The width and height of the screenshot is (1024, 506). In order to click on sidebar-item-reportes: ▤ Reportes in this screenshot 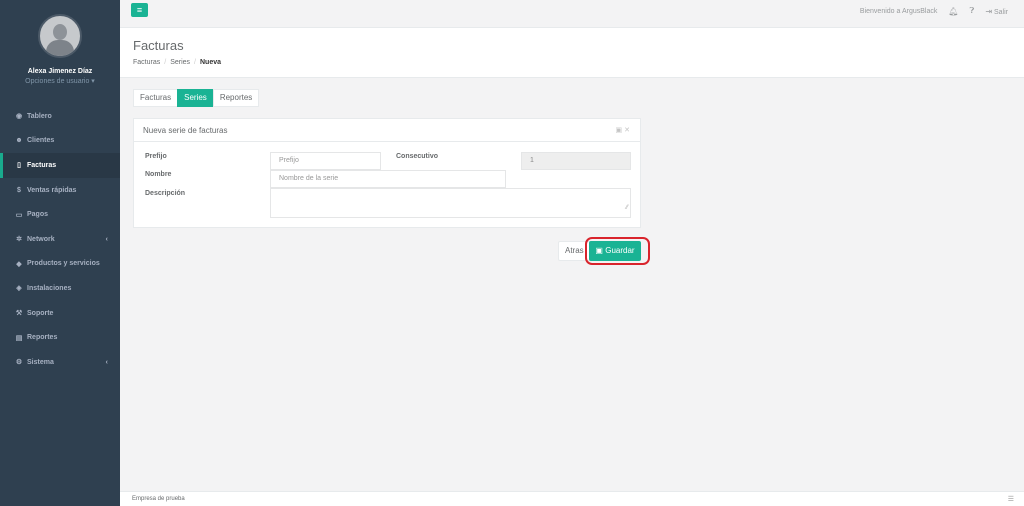, I will do `click(60, 337)`.